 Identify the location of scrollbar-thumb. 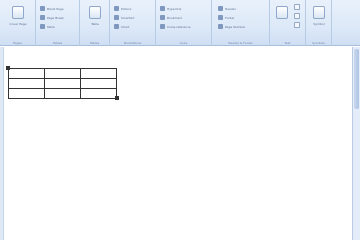
(356, 79).